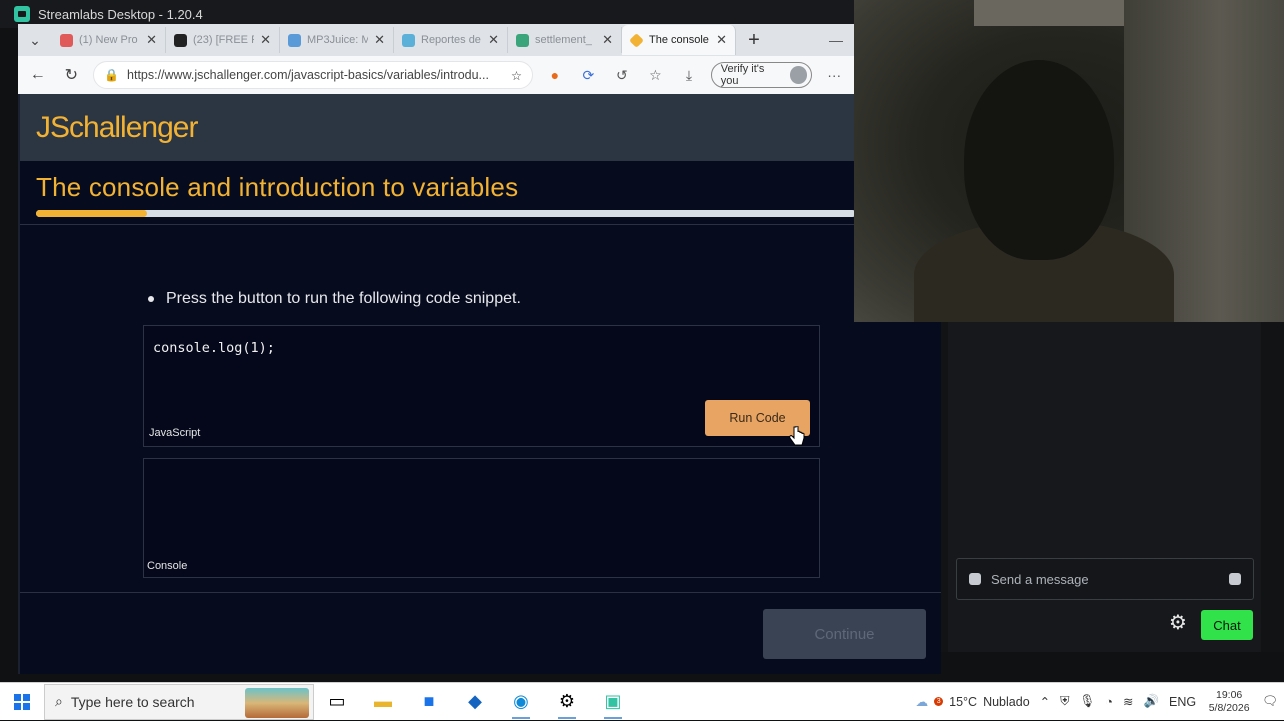 The height and width of the screenshot is (721, 1284). Describe the element at coordinates (1227, 625) in the screenshot. I see `chat-send-button: Chat` at that location.